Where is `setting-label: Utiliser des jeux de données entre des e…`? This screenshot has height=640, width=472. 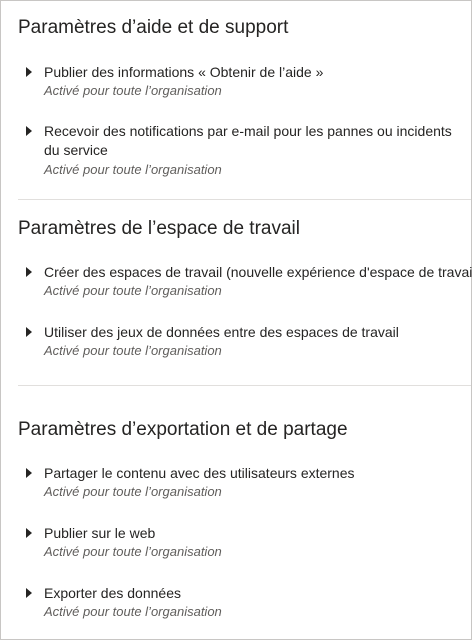
setting-label: Utiliser des jeux de données entre des e… is located at coordinates (221, 332).